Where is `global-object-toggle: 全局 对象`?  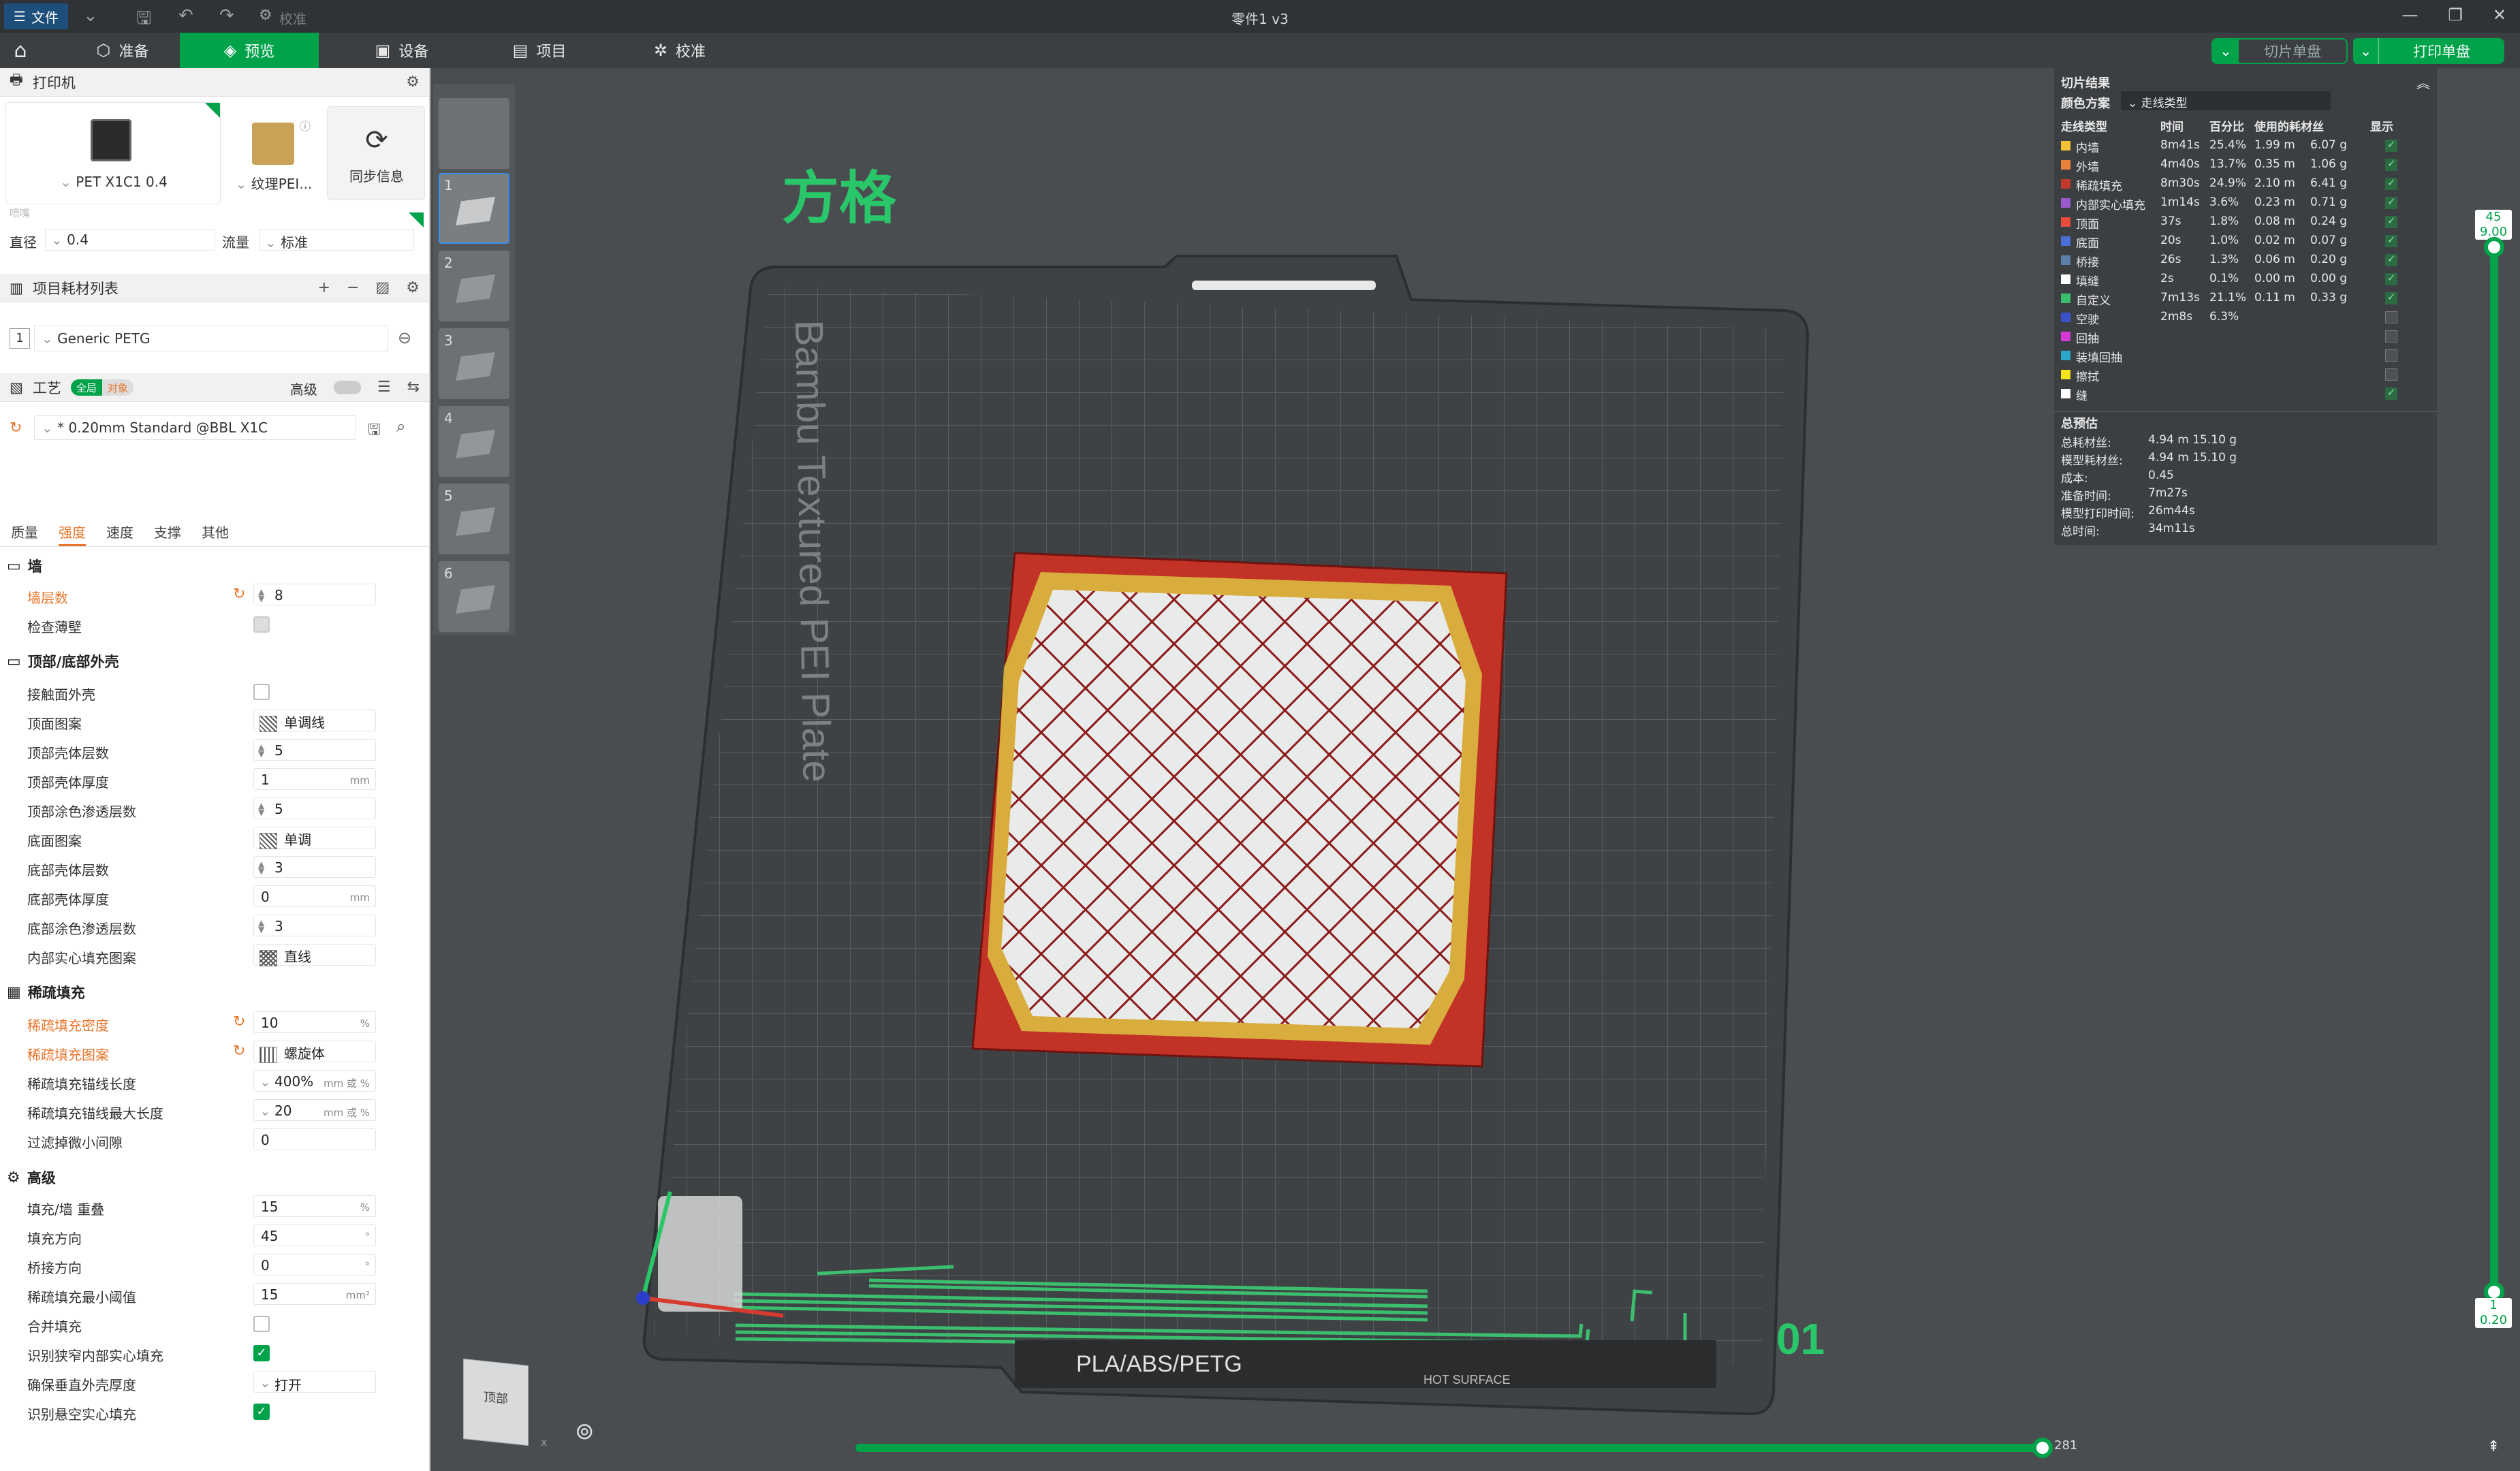 global-object-toggle: 全局 对象 is located at coordinates (101, 387).